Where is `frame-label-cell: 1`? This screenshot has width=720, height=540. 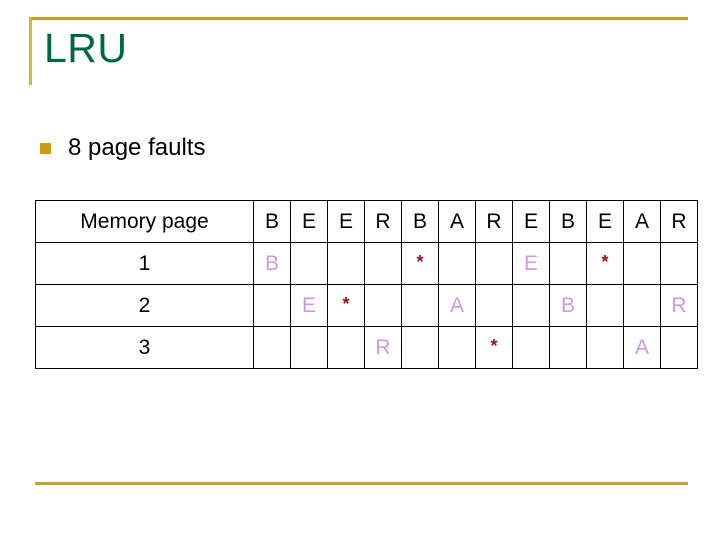 frame-label-cell: 1 is located at coordinates (144, 263).